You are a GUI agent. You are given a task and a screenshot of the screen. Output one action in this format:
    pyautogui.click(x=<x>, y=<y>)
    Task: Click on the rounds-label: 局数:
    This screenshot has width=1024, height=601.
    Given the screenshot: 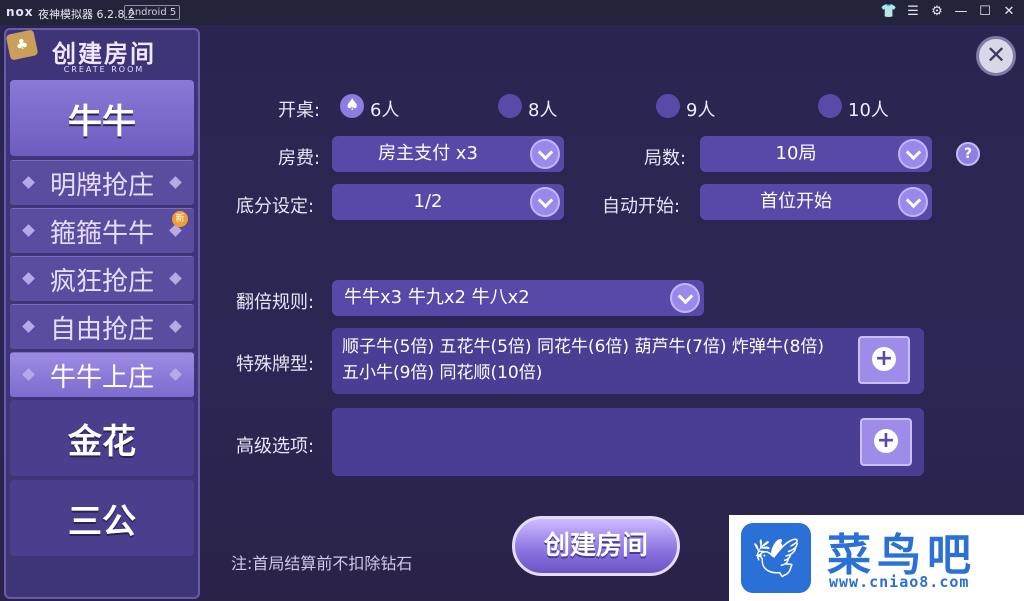 What is the action you would take?
    pyautogui.click(x=665, y=158)
    